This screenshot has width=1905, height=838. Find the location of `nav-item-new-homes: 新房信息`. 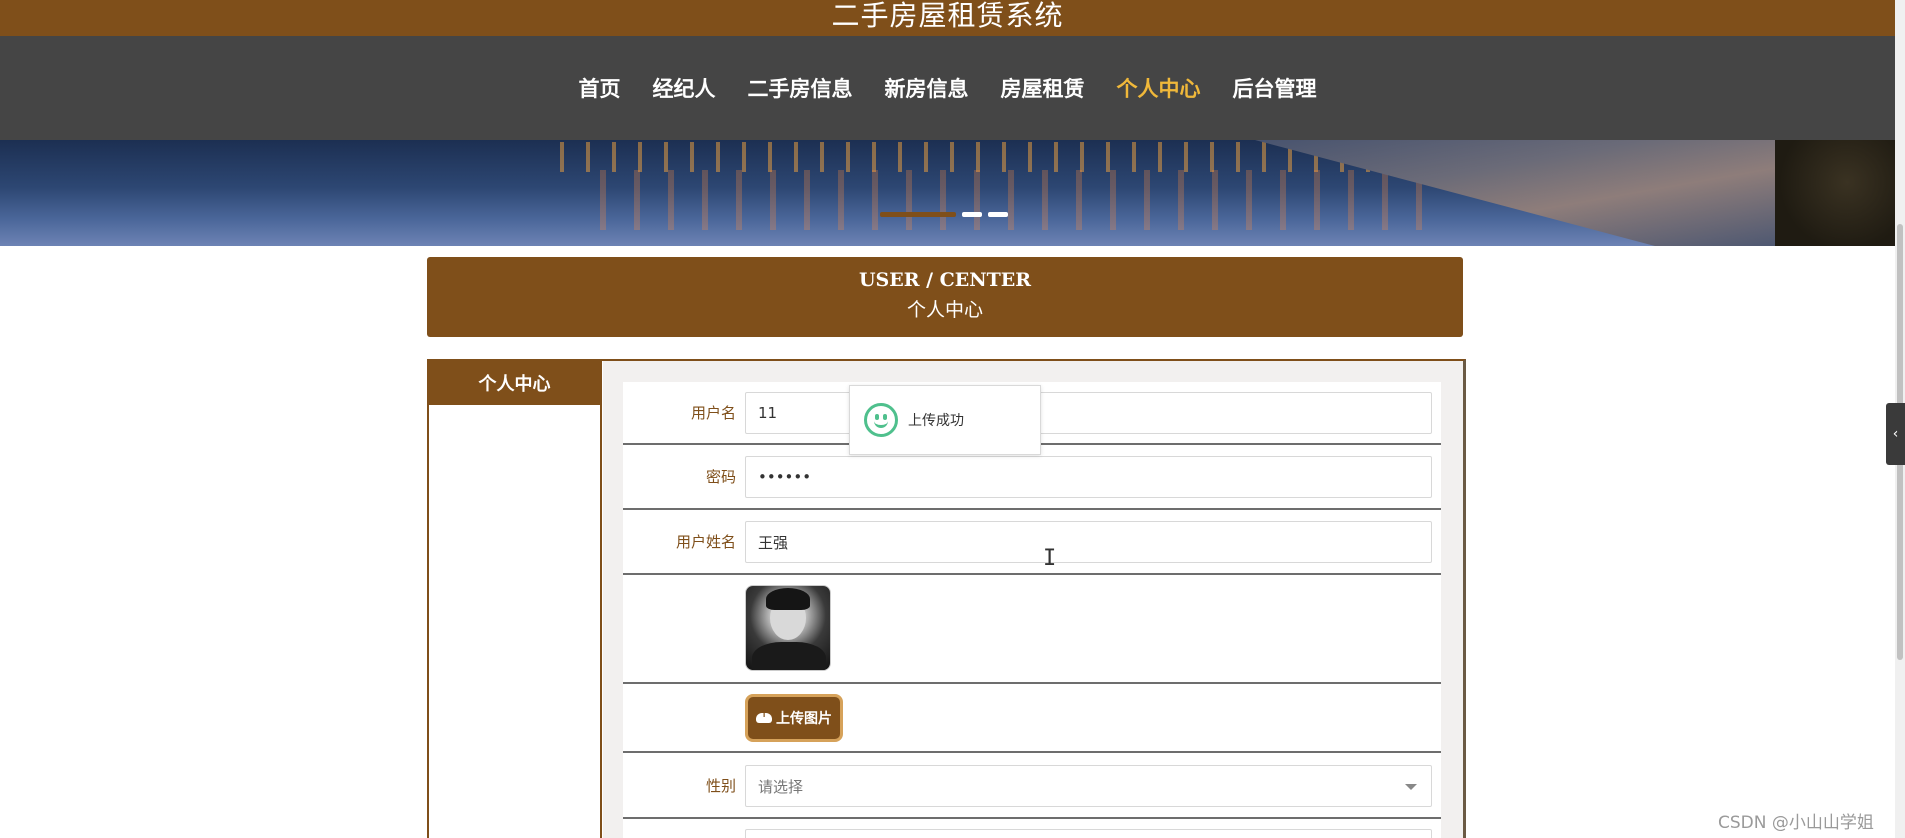

nav-item-new-homes: 新房信息 is located at coordinates (927, 88).